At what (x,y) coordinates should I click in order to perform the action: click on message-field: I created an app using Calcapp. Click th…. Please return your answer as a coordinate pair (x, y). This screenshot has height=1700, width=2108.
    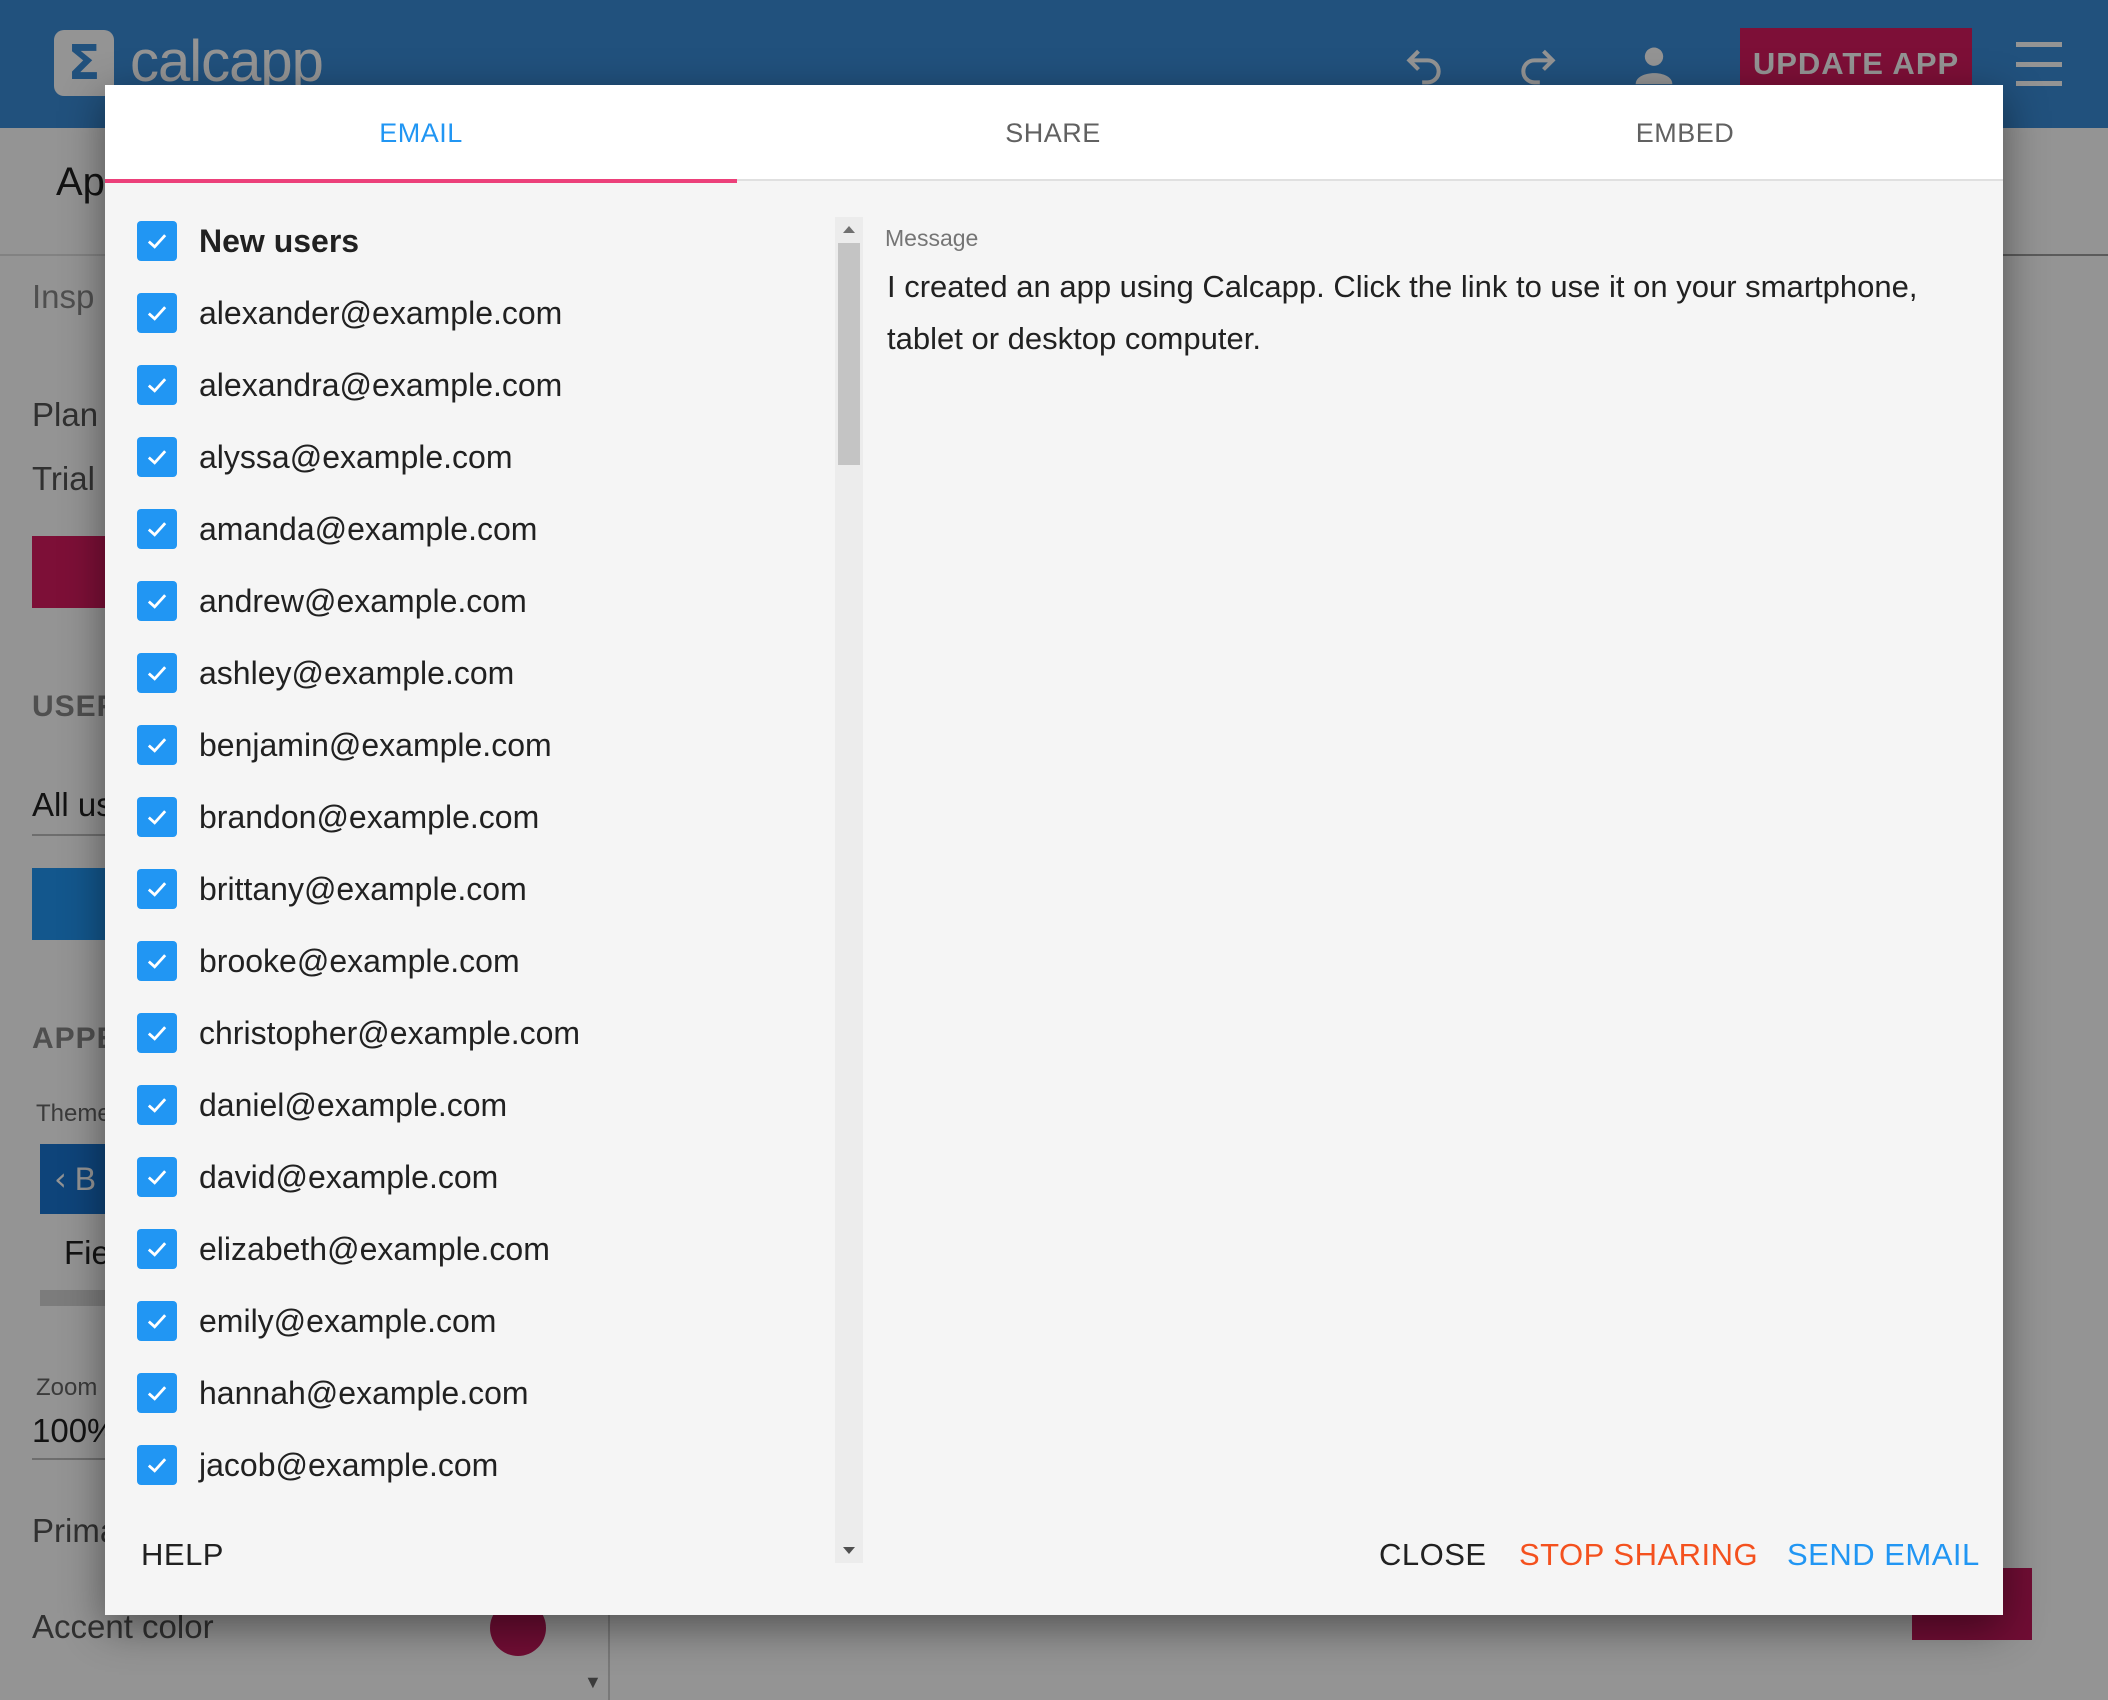
    Looking at the image, I should click on (1427, 313).